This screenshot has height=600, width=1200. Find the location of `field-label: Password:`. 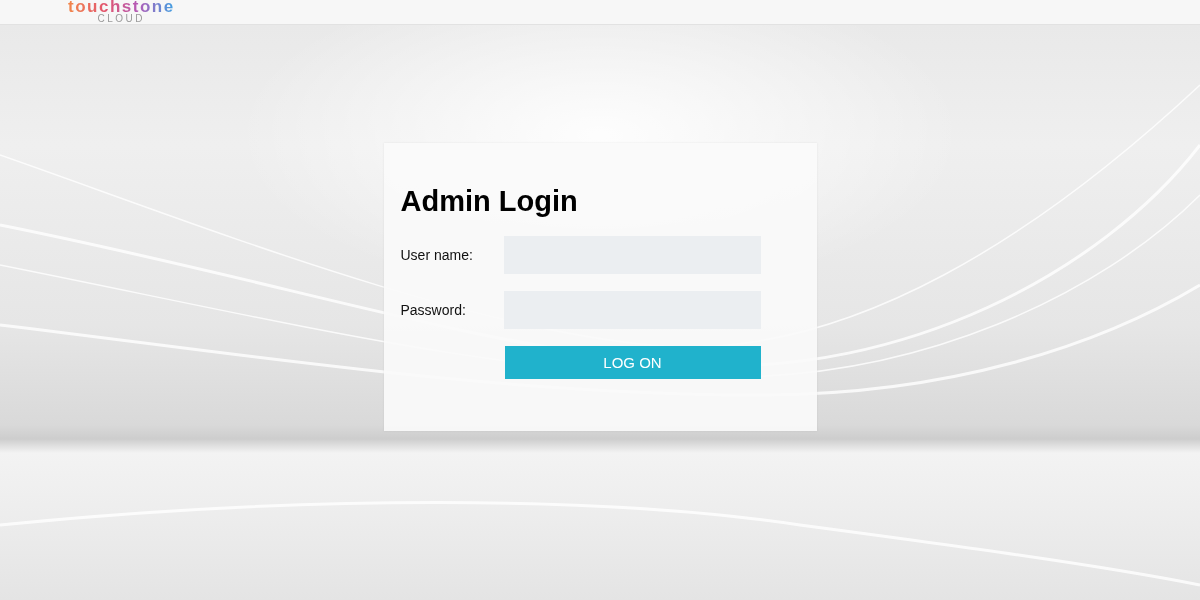

field-label: Password: is located at coordinates (433, 310).